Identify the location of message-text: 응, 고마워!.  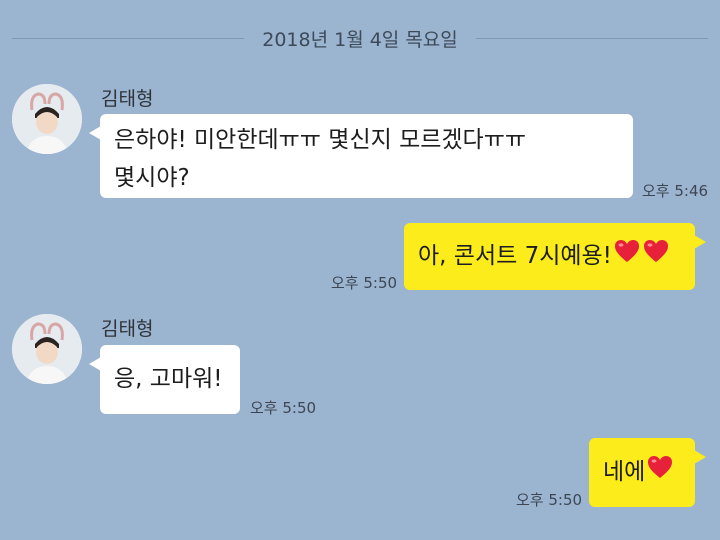
(168, 379).